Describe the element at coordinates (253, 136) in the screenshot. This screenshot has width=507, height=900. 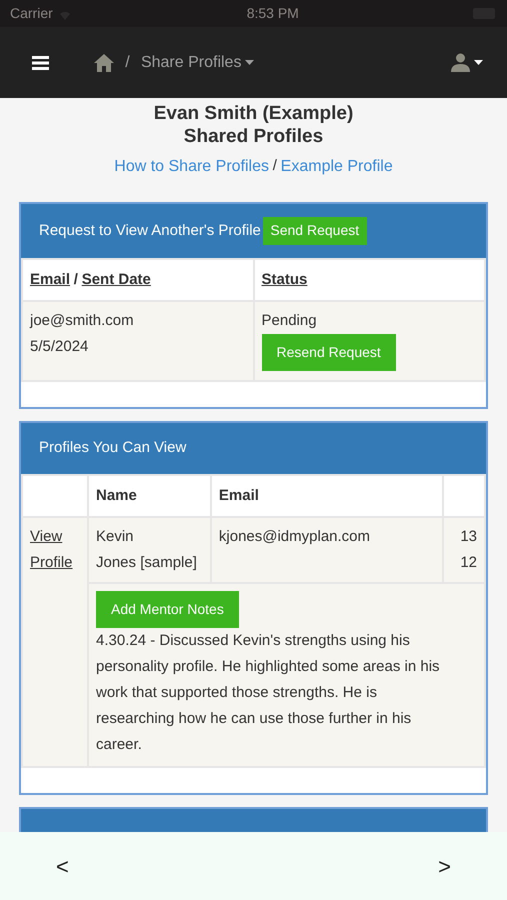
I see `page-title: Shared Profiles` at that location.